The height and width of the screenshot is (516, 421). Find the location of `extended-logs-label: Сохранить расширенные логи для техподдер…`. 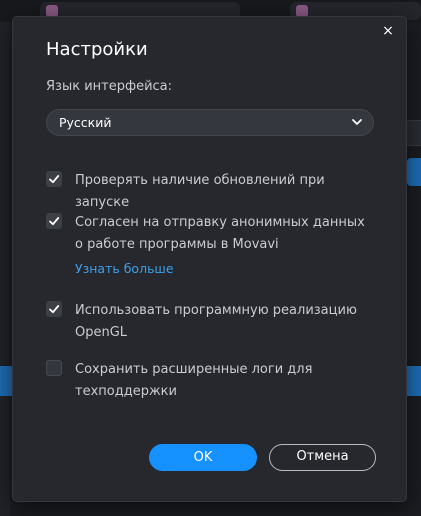

extended-logs-label: Сохранить расширенные логи для техподдер… is located at coordinates (194, 380).